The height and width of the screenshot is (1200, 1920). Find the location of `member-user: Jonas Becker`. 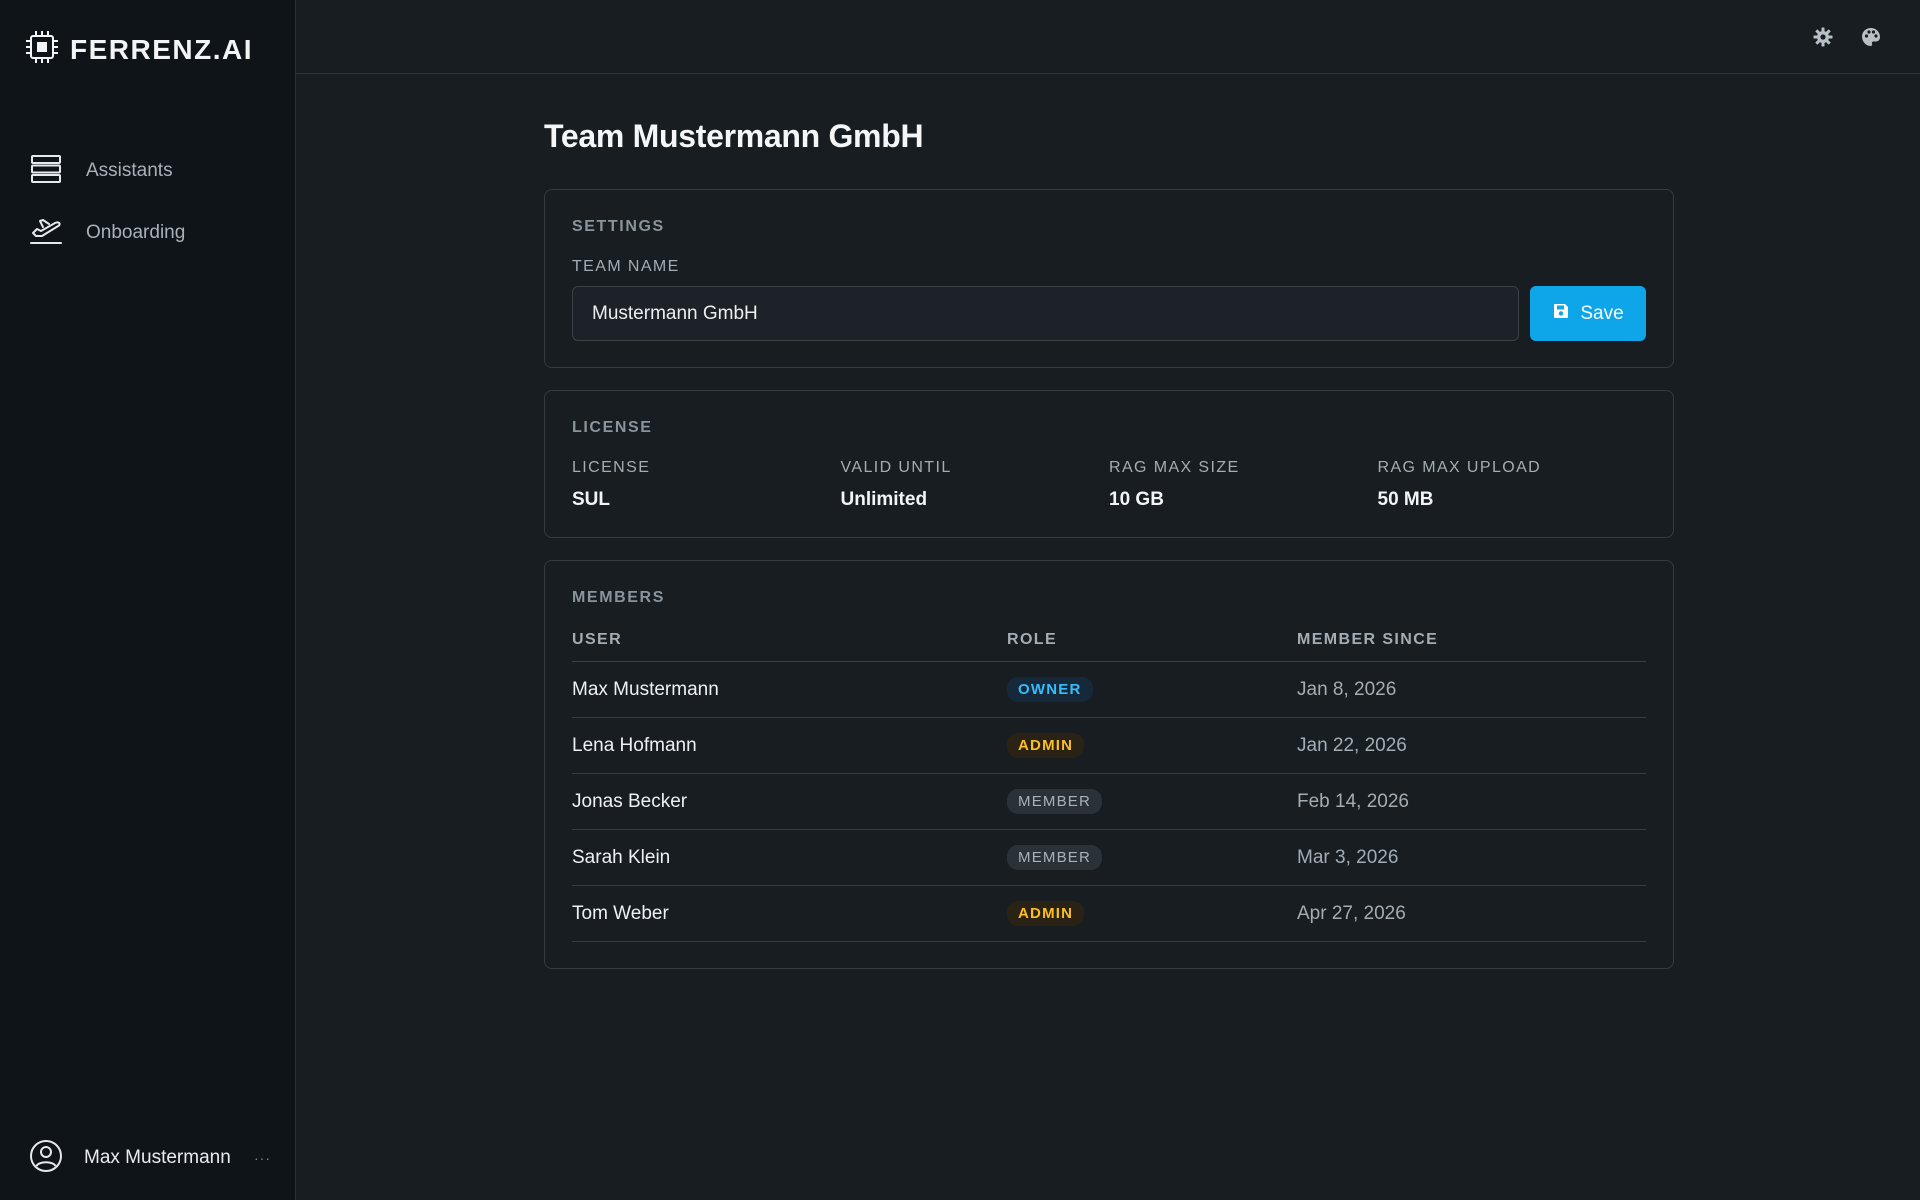

member-user: Jonas Becker is located at coordinates (789, 801).